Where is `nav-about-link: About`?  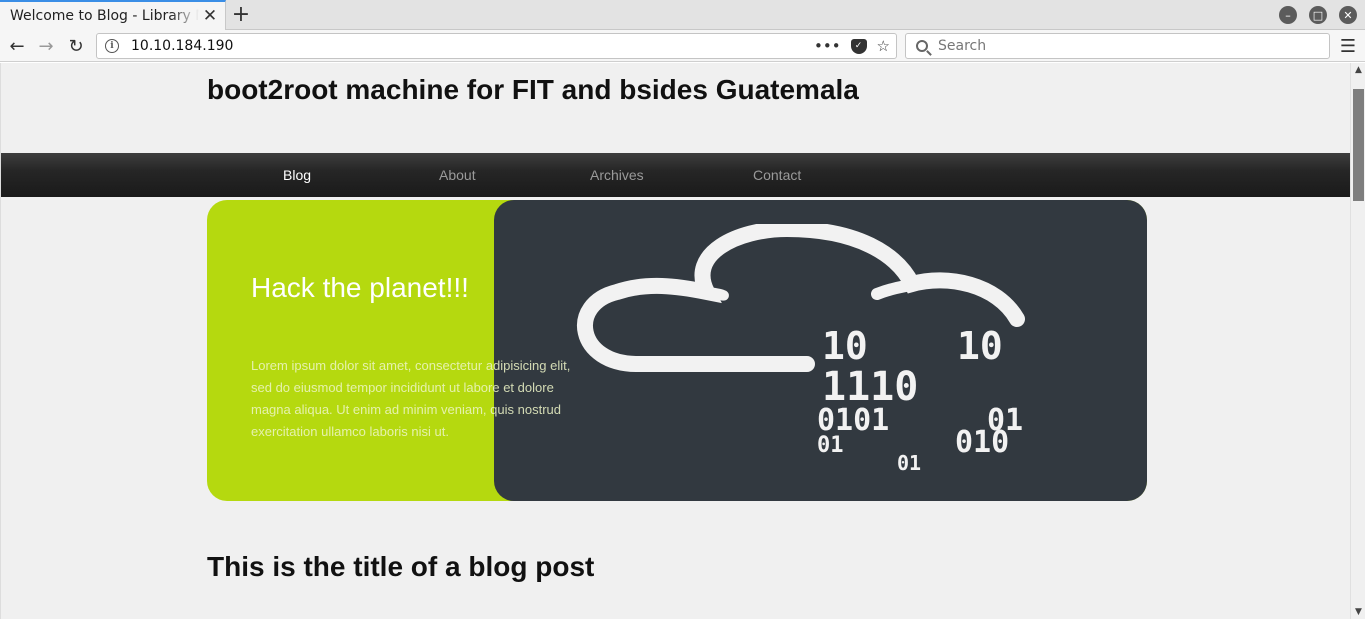 nav-about-link: About is located at coordinates (457, 175).